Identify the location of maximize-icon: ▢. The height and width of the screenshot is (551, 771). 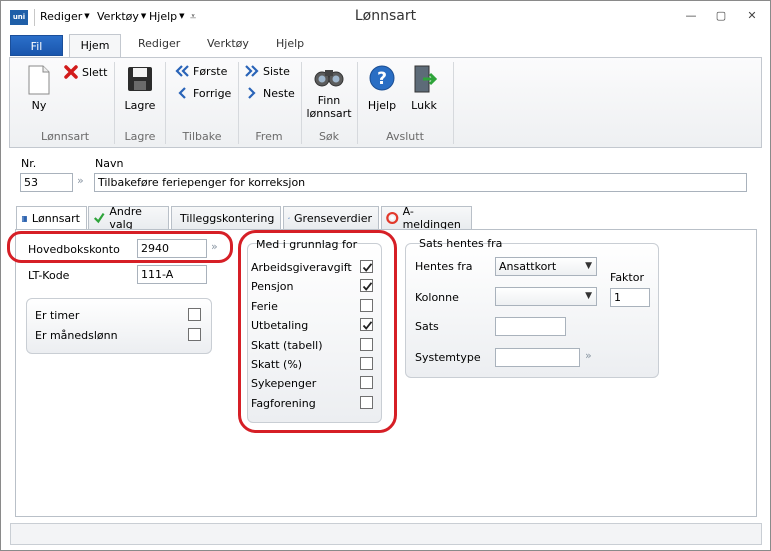
(721, 16).